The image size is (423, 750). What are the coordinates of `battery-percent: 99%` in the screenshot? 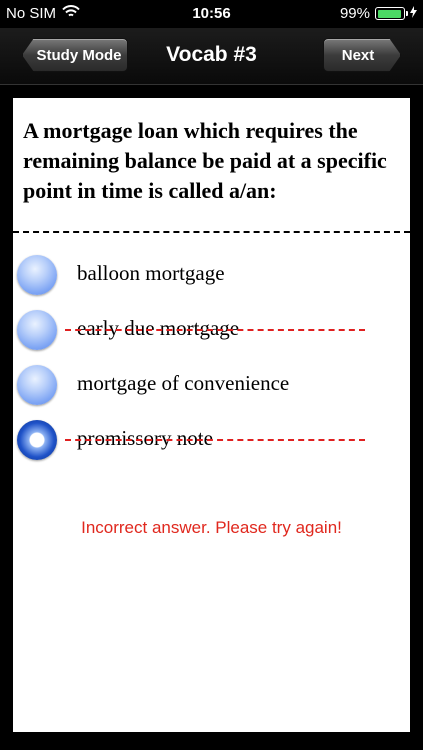 It's located at (354, 13).